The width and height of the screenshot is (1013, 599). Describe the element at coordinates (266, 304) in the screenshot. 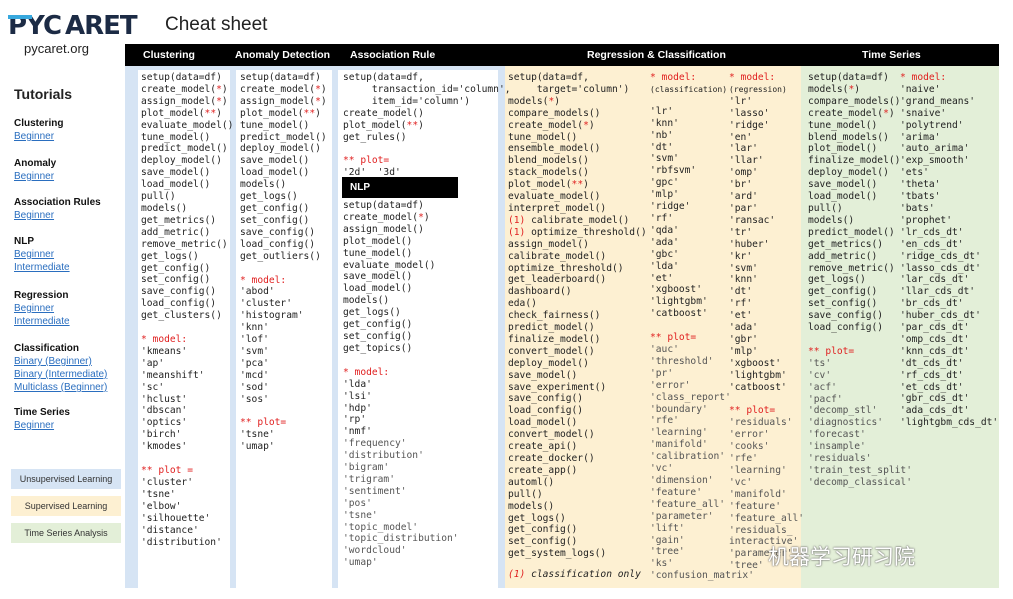

I see `model-item: 'cluster'` at that location.